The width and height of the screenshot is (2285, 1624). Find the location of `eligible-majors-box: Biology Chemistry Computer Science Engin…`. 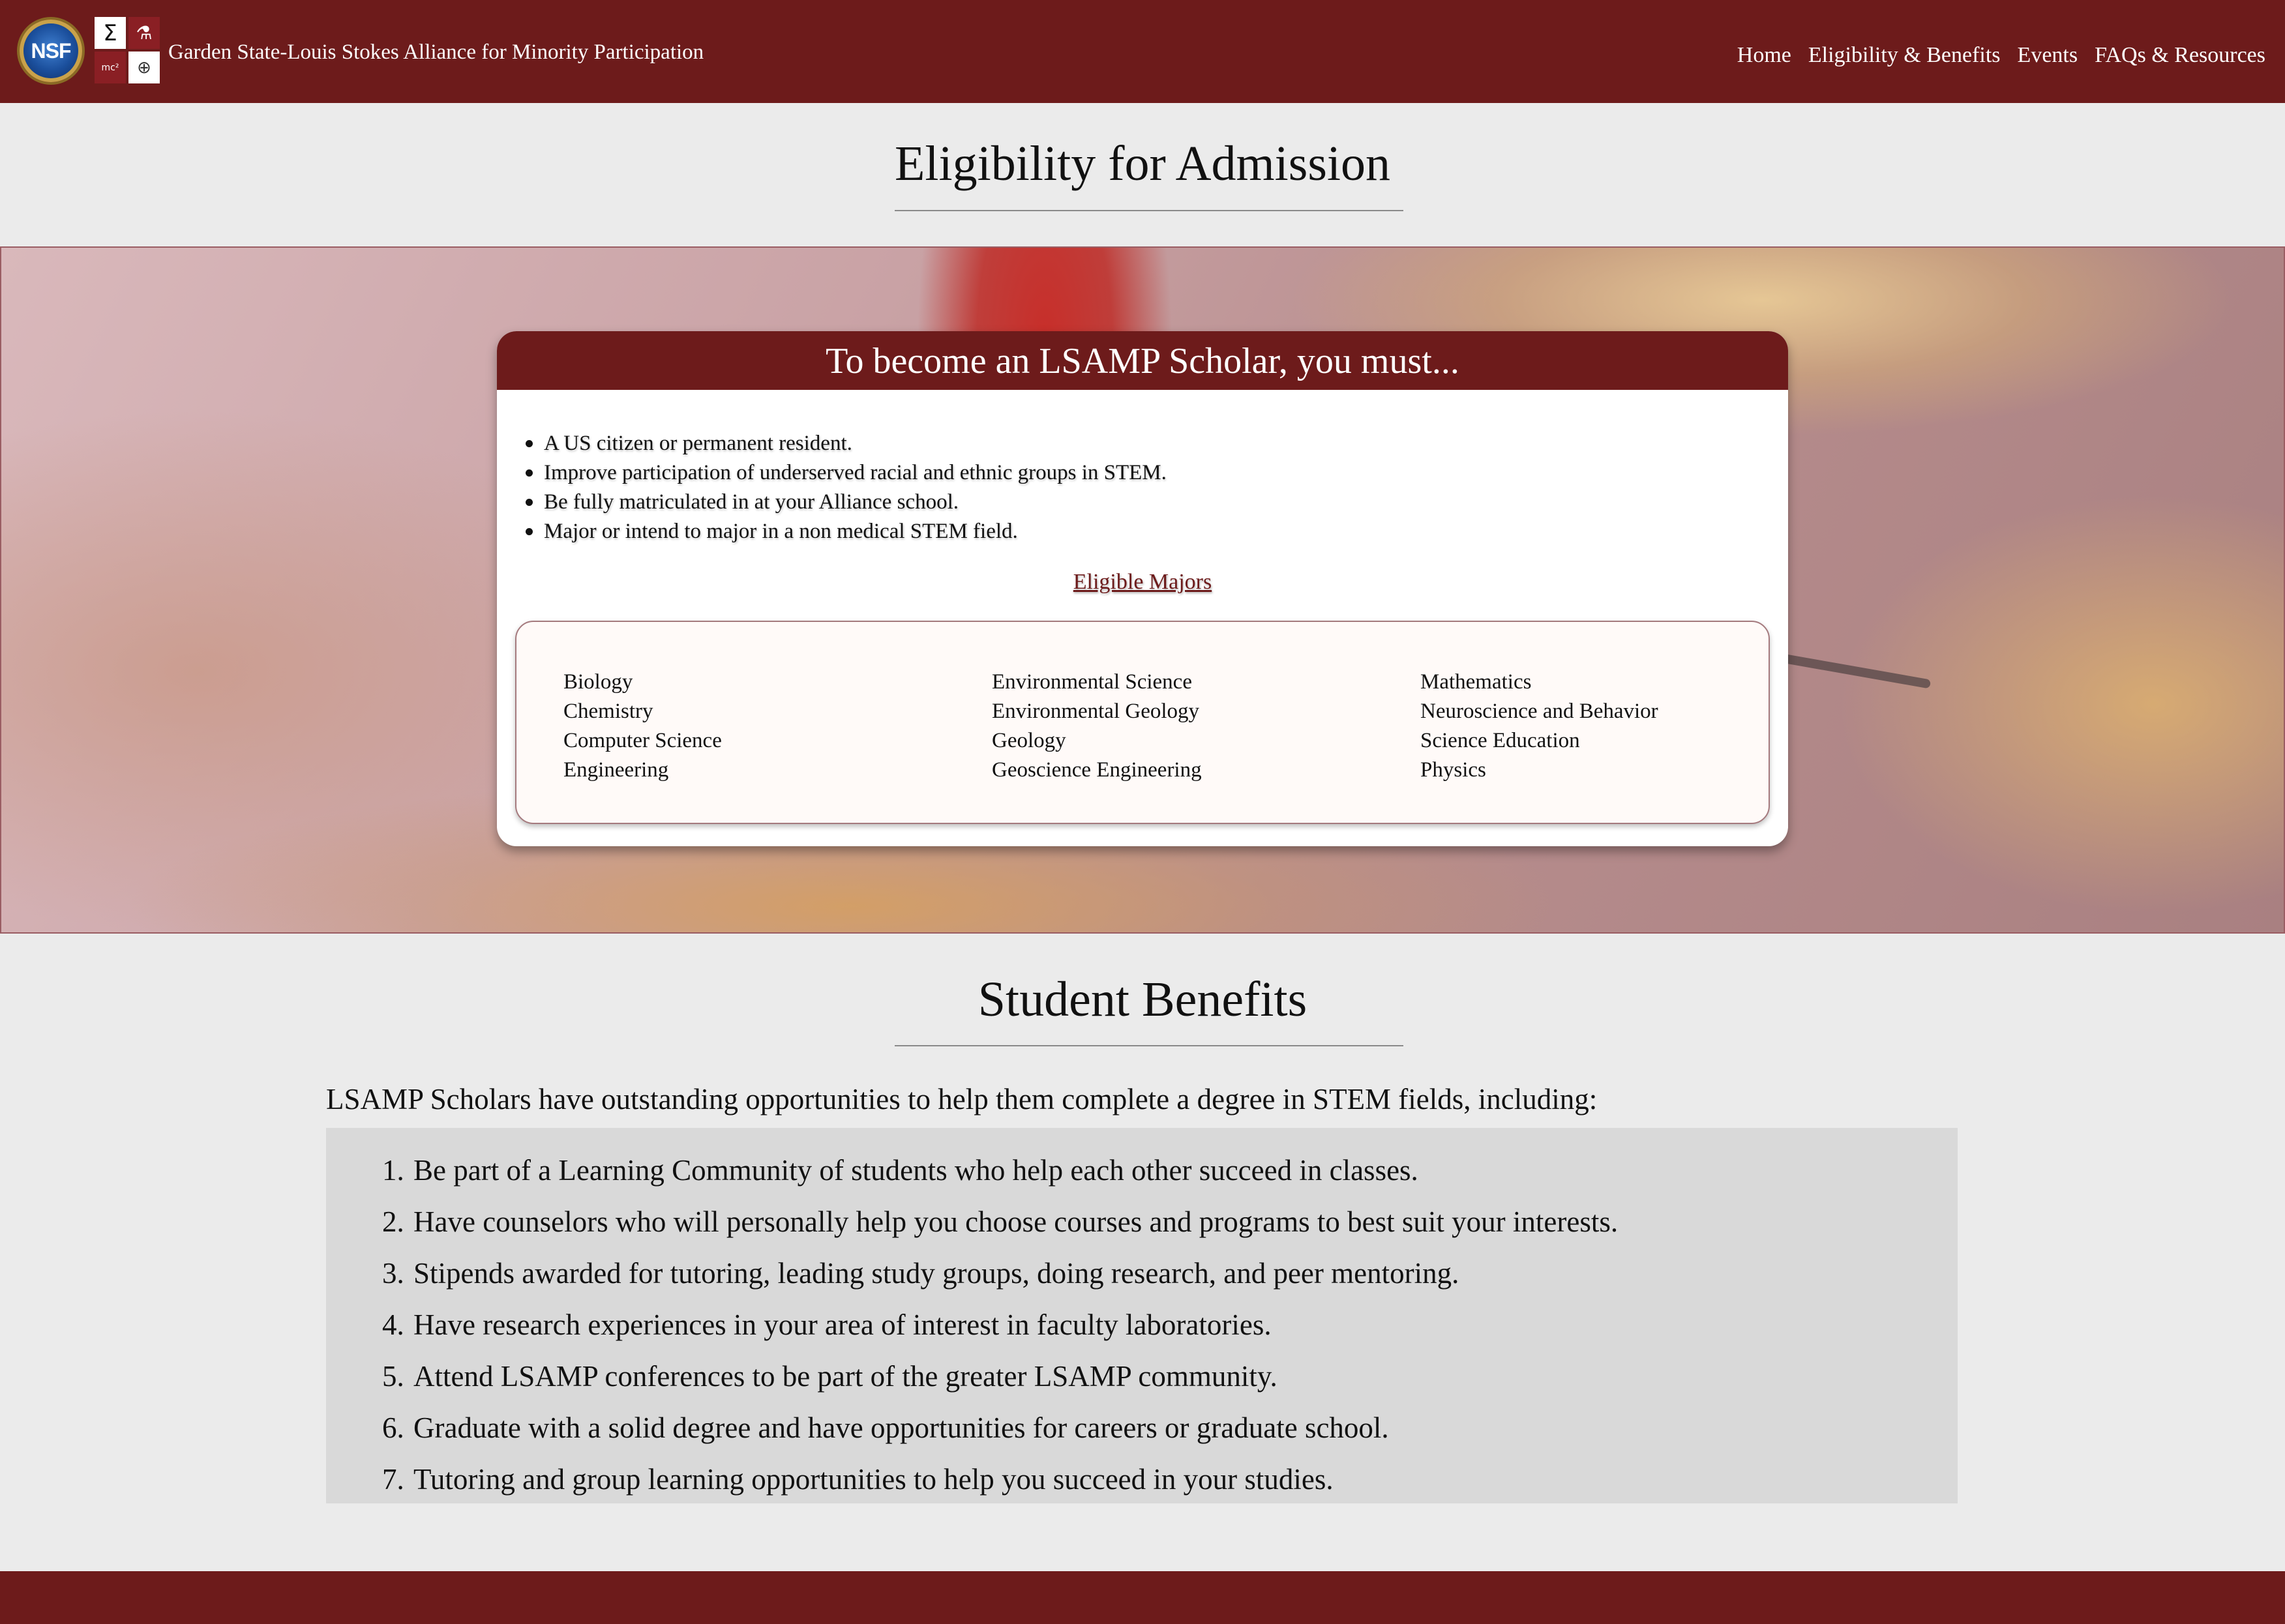

eligible-majors-box: Biology Chemistry Computer Science Engin… is located at coordinates (1142, 723).